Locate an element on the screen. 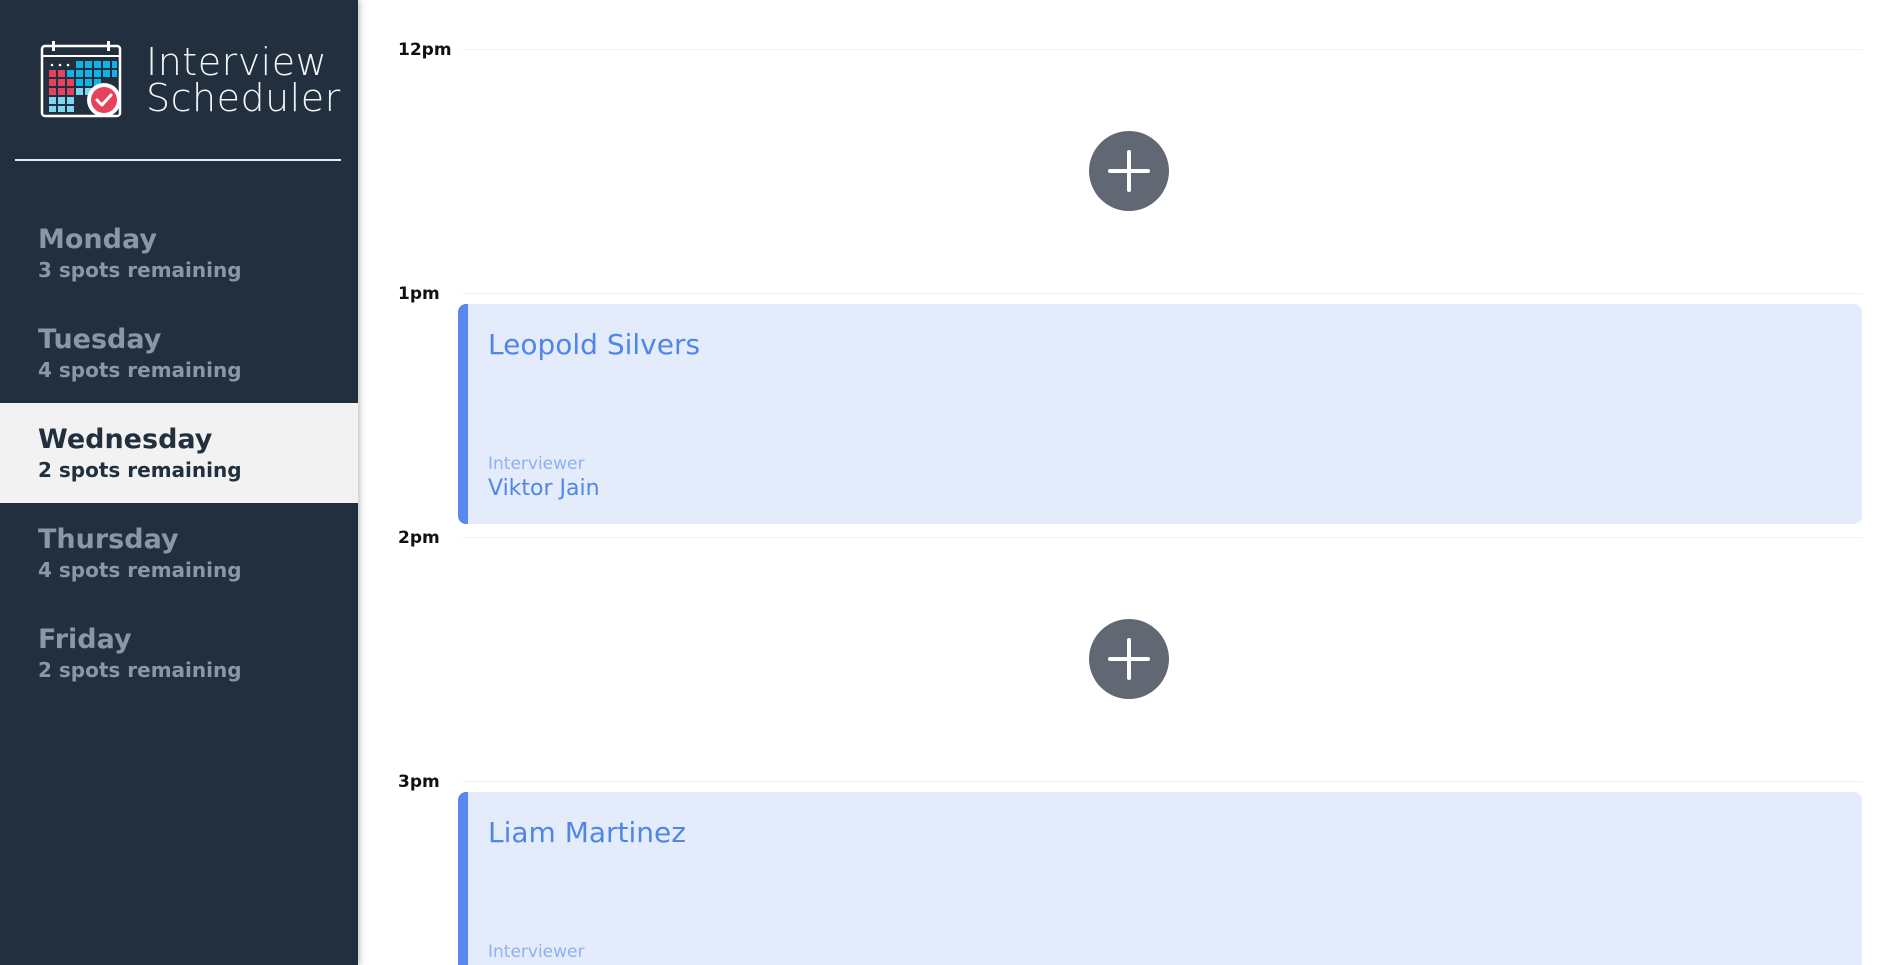 The image size is (1900, 965). day-spots: 3 spots remaining is located at coordinates (140, 270).